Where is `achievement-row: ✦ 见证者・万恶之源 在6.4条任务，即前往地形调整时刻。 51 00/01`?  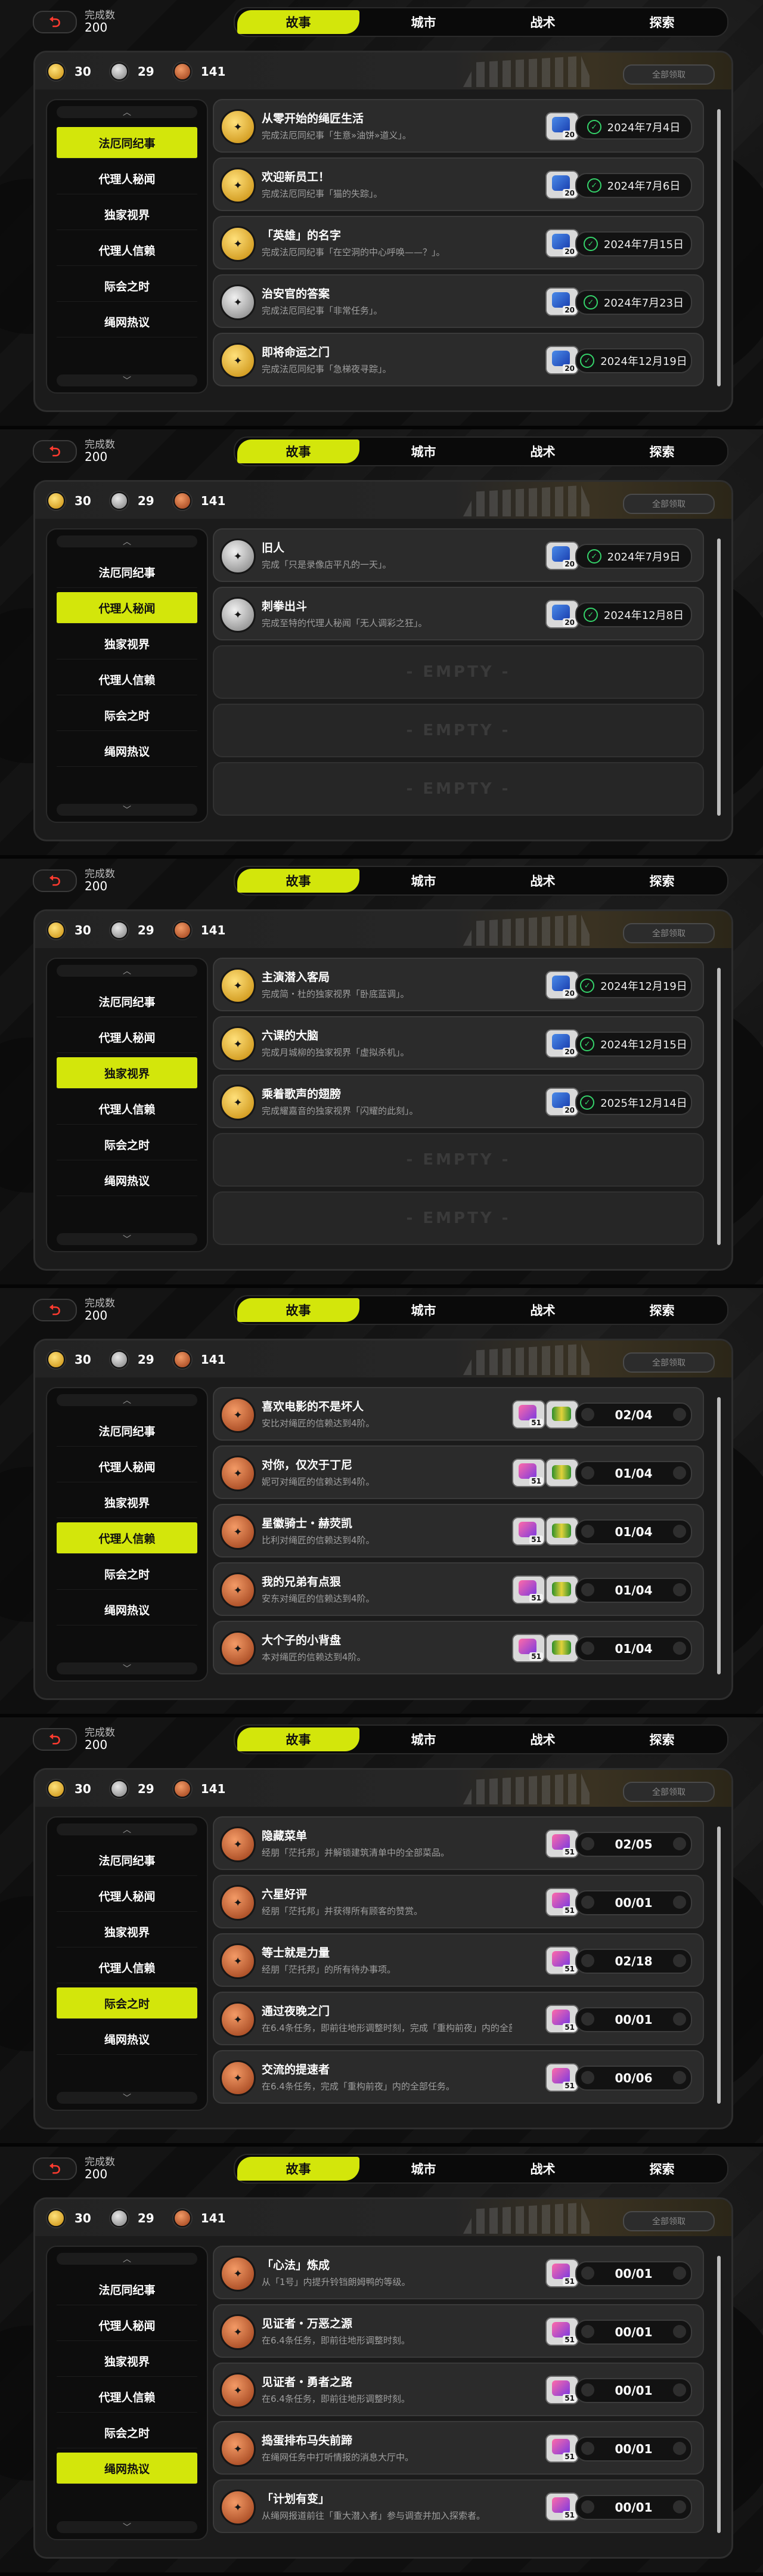
achievement-row: ✦ 见证者・万恶之源 在6.4条任务，即前往地形调整时刻。 51 00/01 is located at coordinates (458, 2331).